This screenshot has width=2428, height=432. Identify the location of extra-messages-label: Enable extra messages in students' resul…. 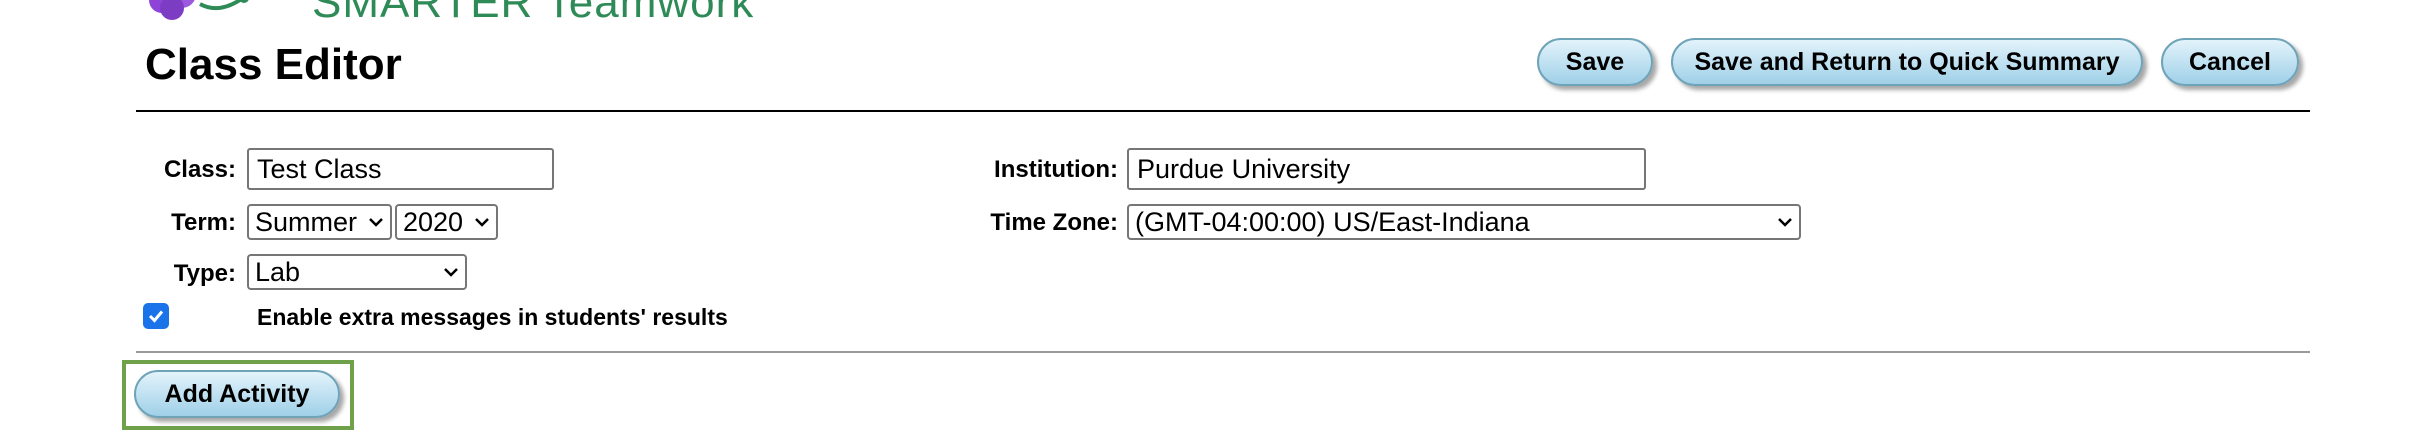
(492, 317).